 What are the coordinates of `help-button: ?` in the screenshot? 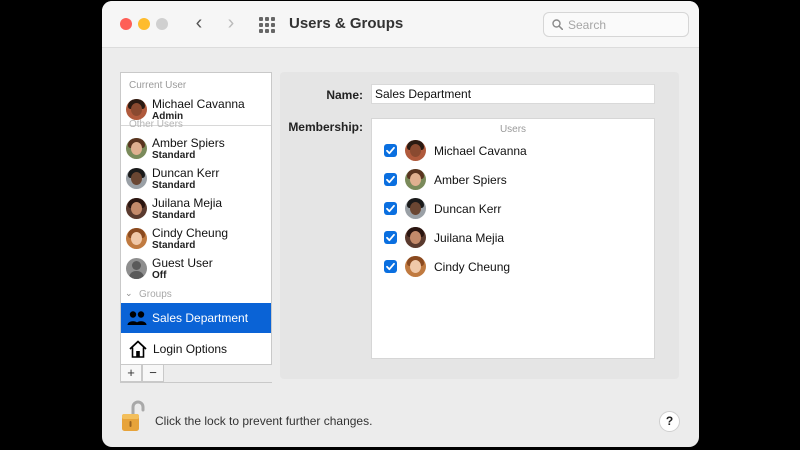 It's located at (669, 421).